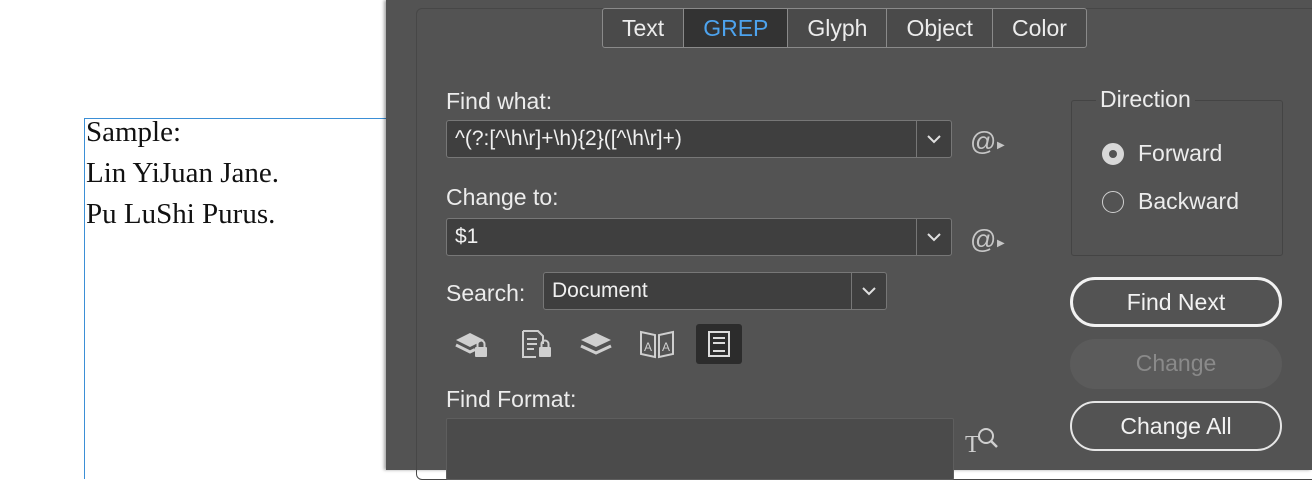 This screenshot has width=1312, height=480. Describe the element at coordinates (838, 28) in the screenshot. I see `tab-glyph: Glyph` at that location.